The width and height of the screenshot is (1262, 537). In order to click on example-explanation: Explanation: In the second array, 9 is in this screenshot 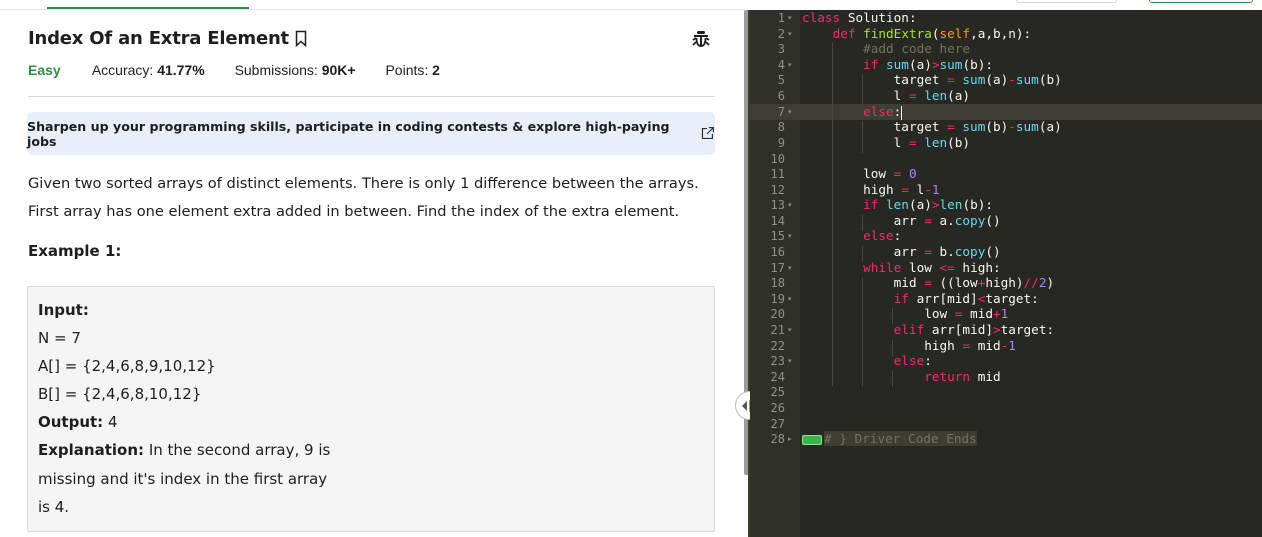, I will do `click(184, 450)`.